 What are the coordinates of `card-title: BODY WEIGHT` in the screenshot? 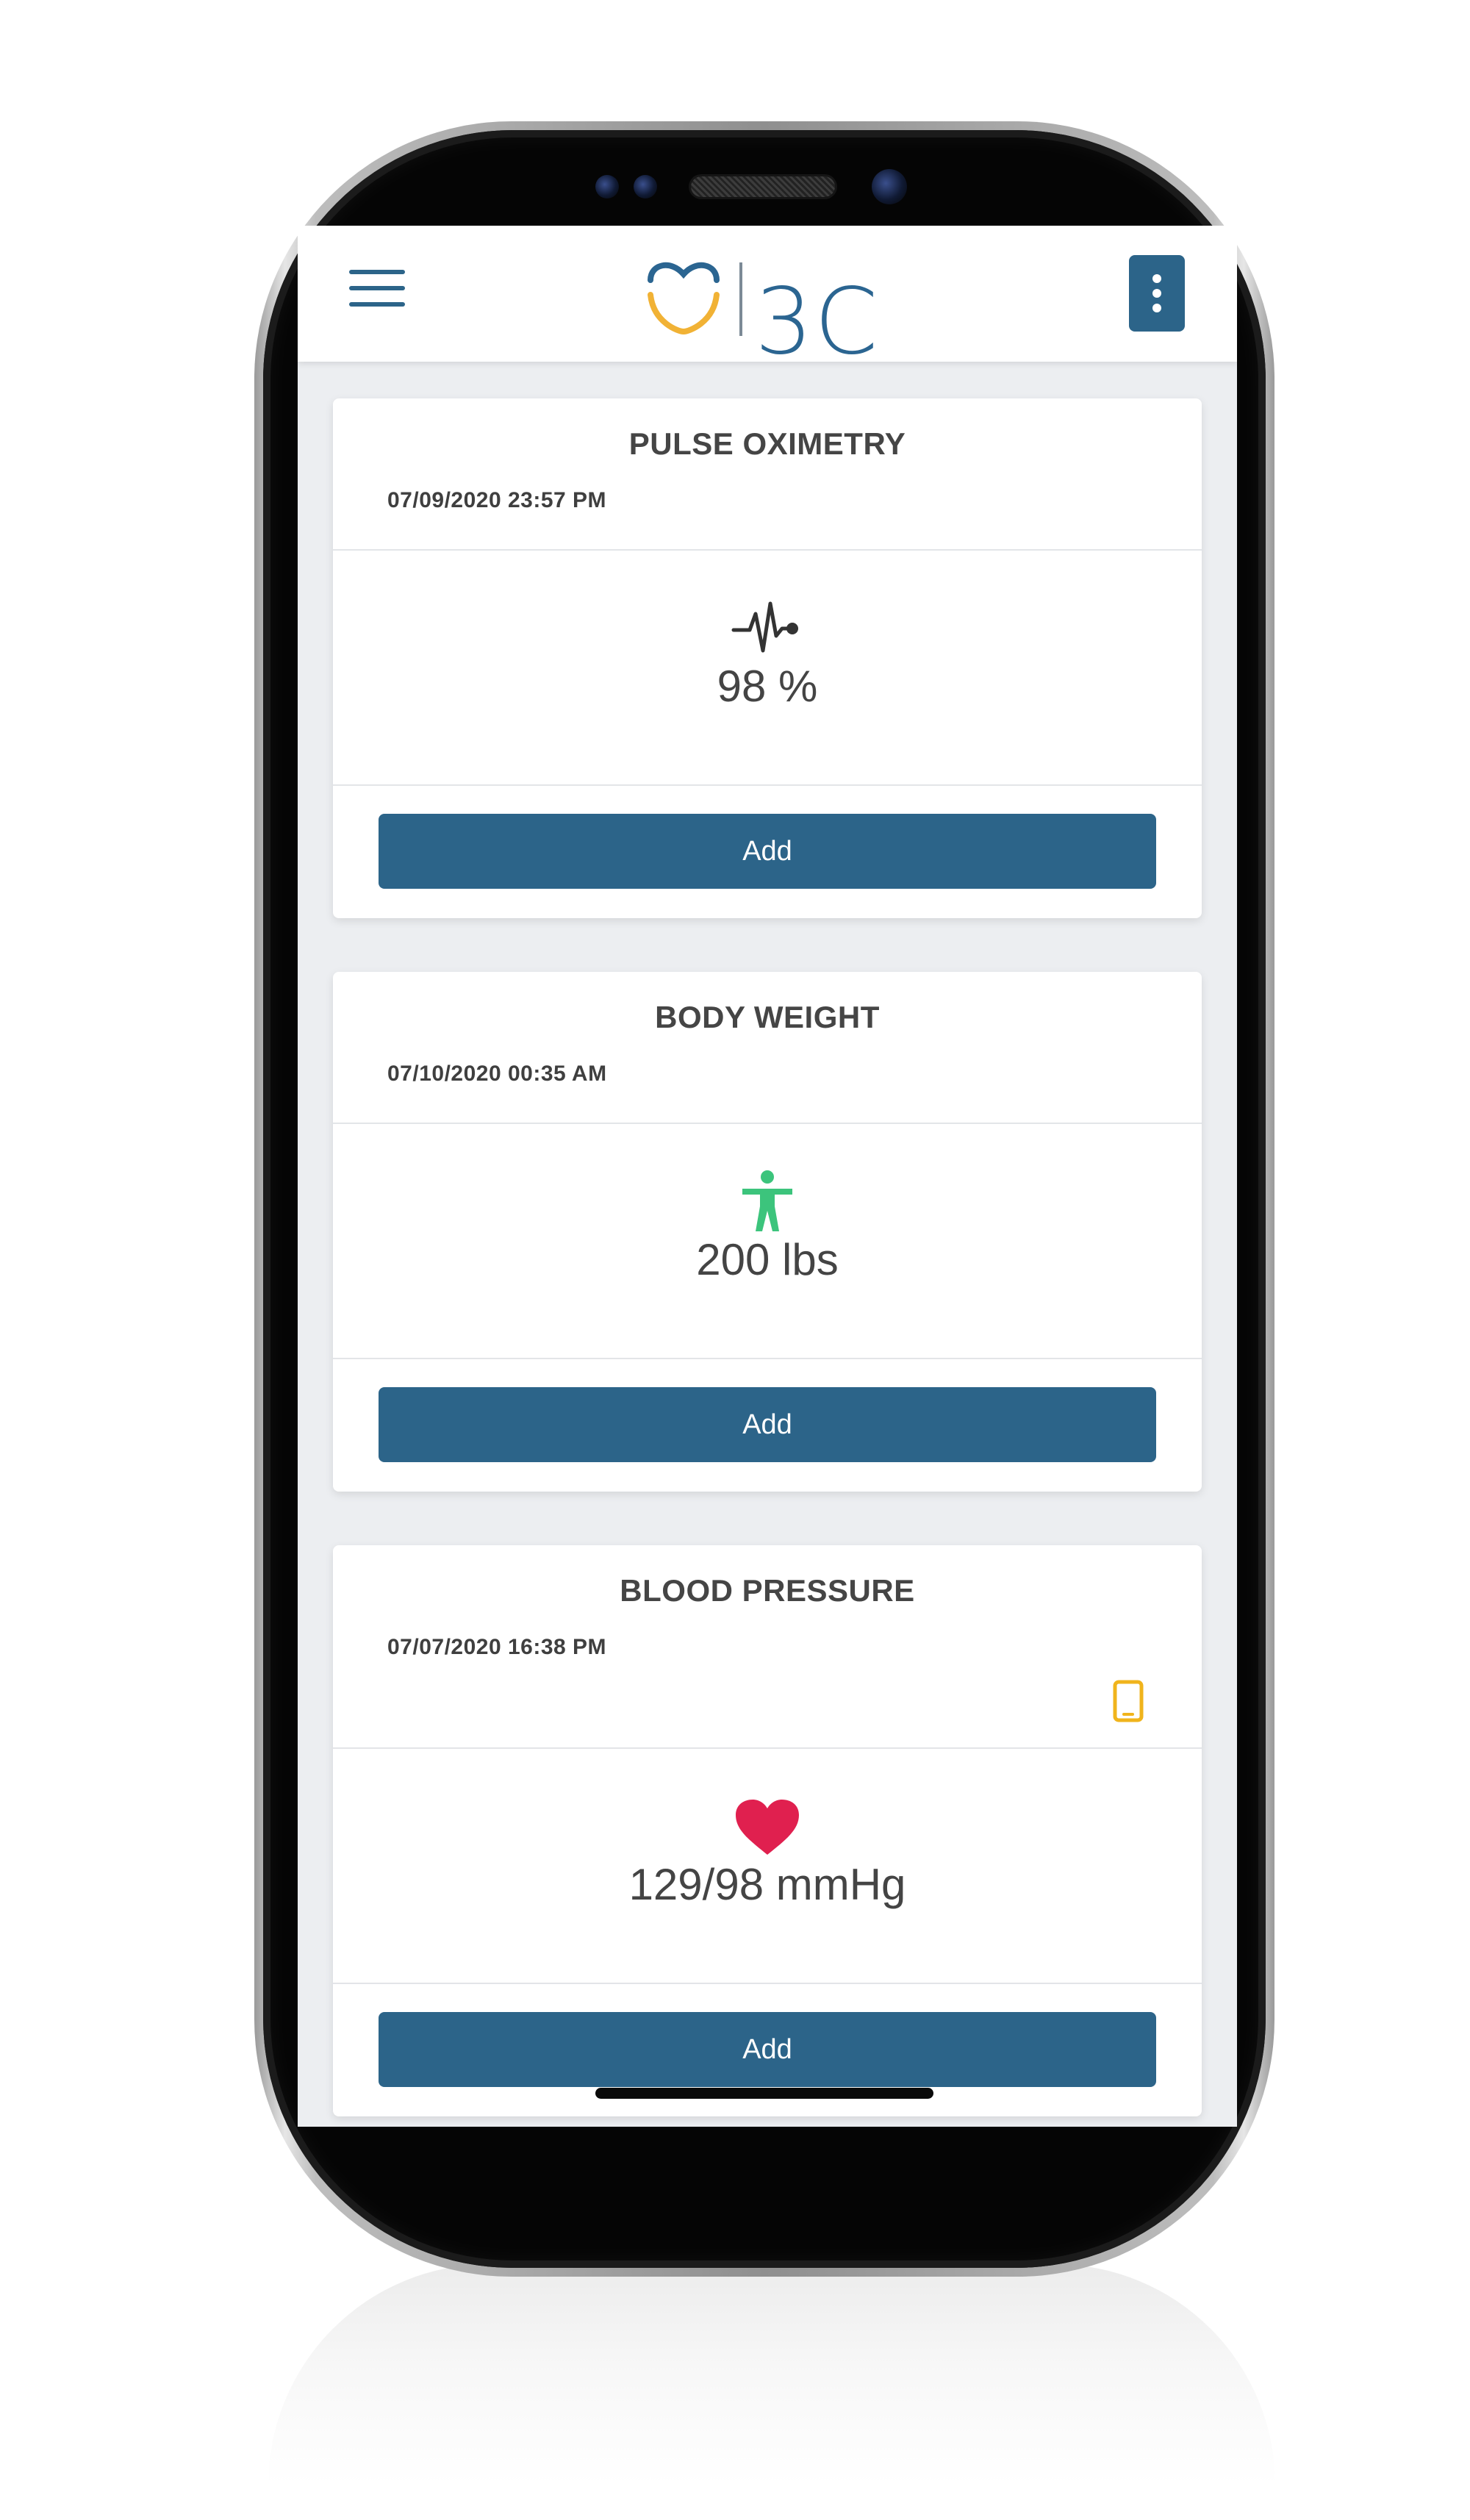 It's located at (767, 1017).